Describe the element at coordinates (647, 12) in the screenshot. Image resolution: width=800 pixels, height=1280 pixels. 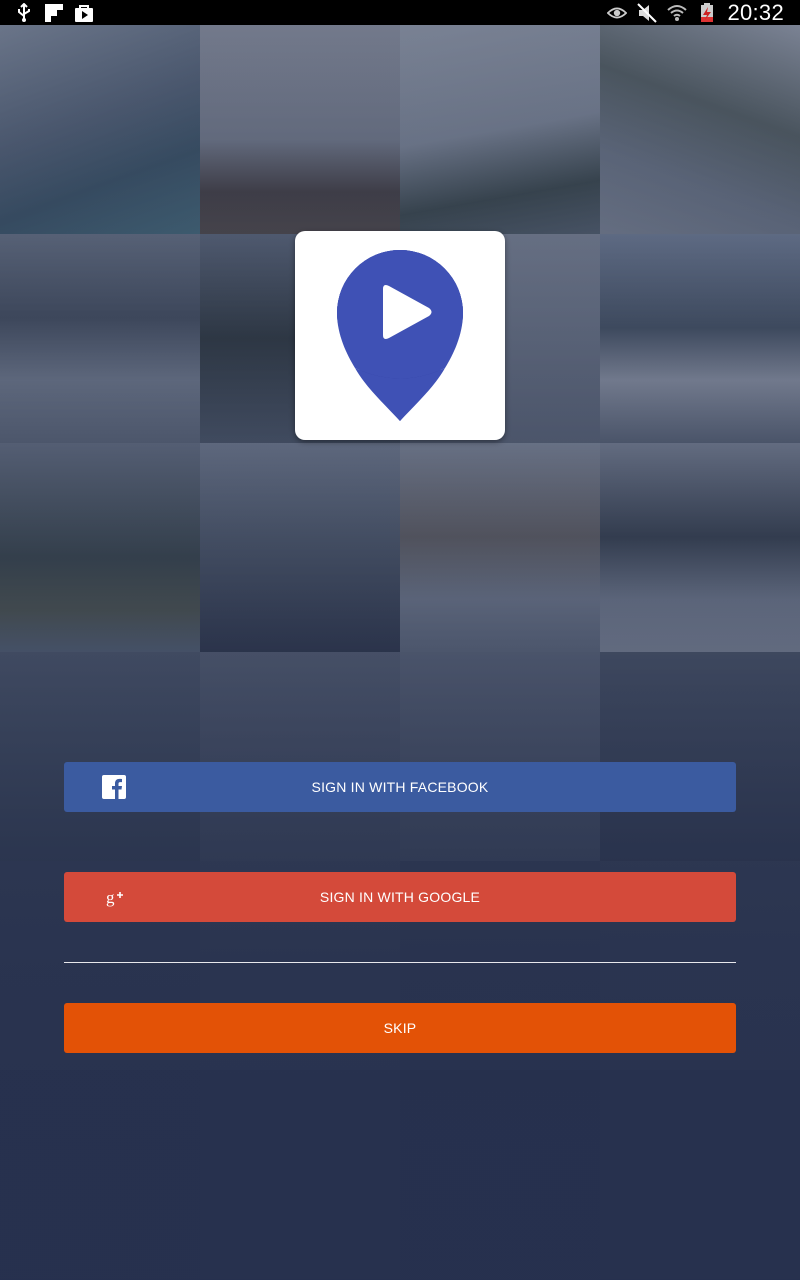
I see `muted-icon` at that location.